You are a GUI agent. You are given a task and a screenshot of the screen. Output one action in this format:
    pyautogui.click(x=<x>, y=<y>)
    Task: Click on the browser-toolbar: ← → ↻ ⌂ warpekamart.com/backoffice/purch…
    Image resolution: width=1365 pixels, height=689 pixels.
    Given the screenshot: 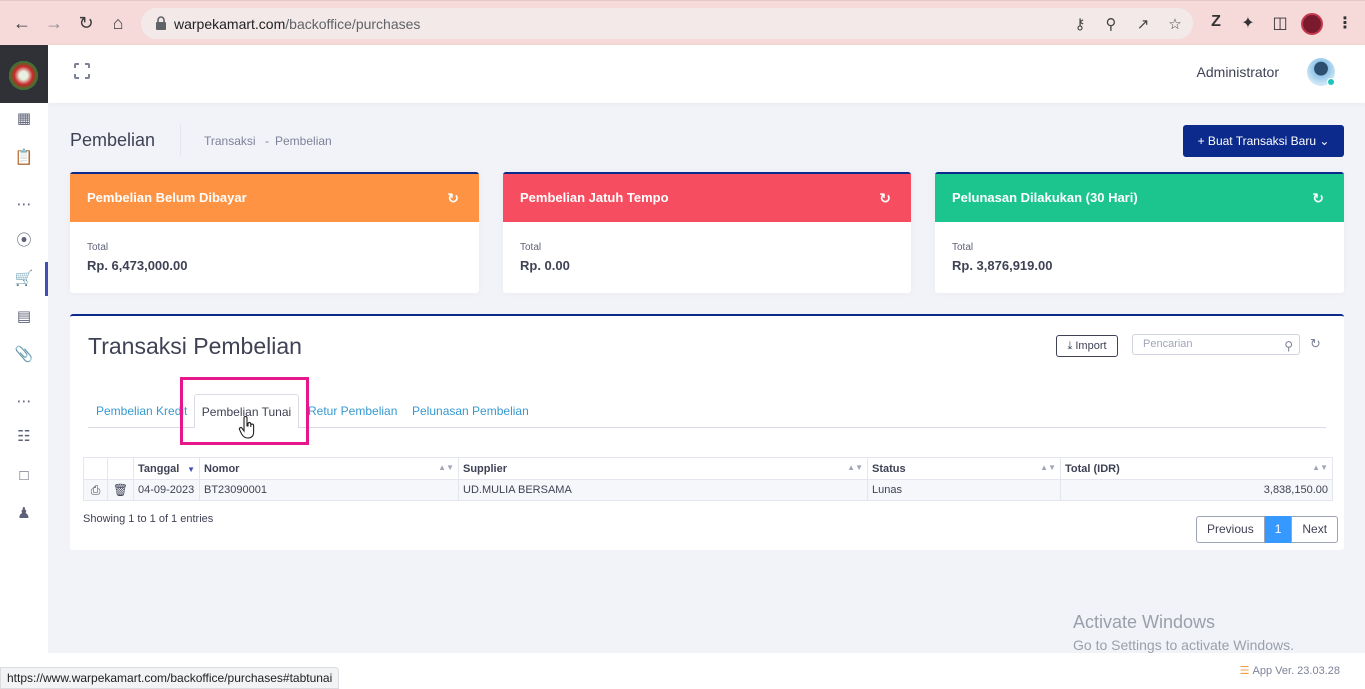 What is the action you would take?
    pyautogui.click(x=682, y=22)
    